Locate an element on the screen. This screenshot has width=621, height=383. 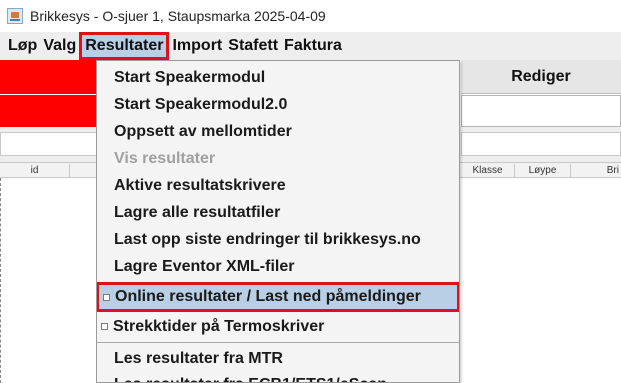
rediger-button: Rediger is located at coordinates (541, 77).